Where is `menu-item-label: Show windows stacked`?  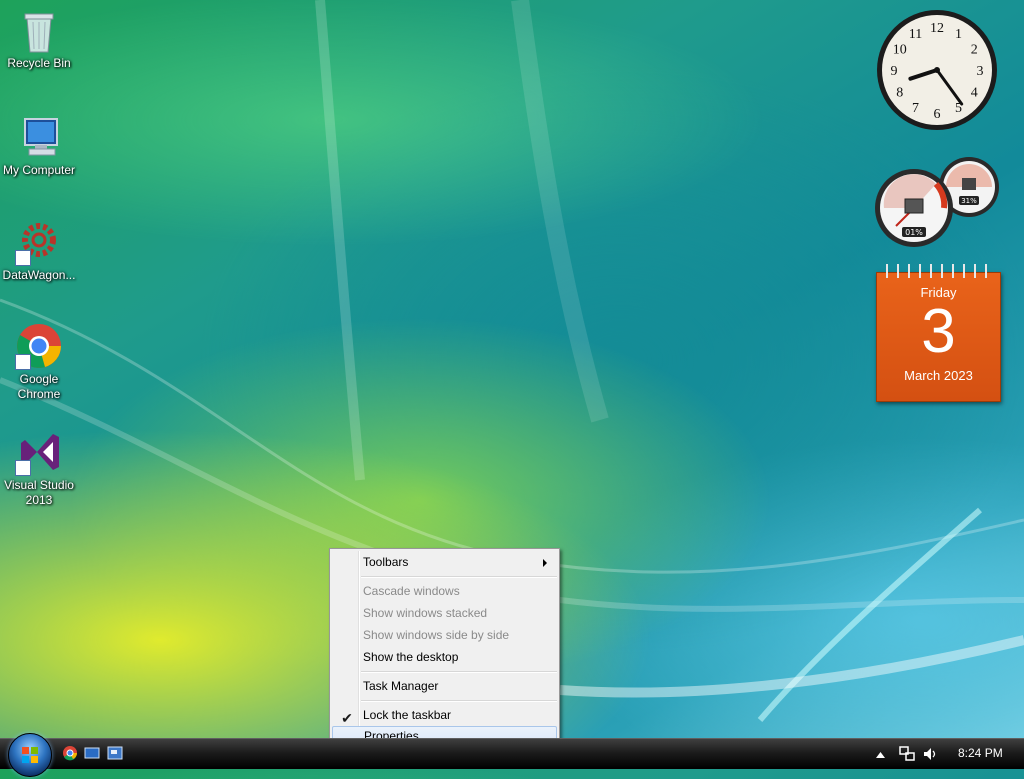 menu-item-label: Show windows stacked is located at coordinates (425, 613).